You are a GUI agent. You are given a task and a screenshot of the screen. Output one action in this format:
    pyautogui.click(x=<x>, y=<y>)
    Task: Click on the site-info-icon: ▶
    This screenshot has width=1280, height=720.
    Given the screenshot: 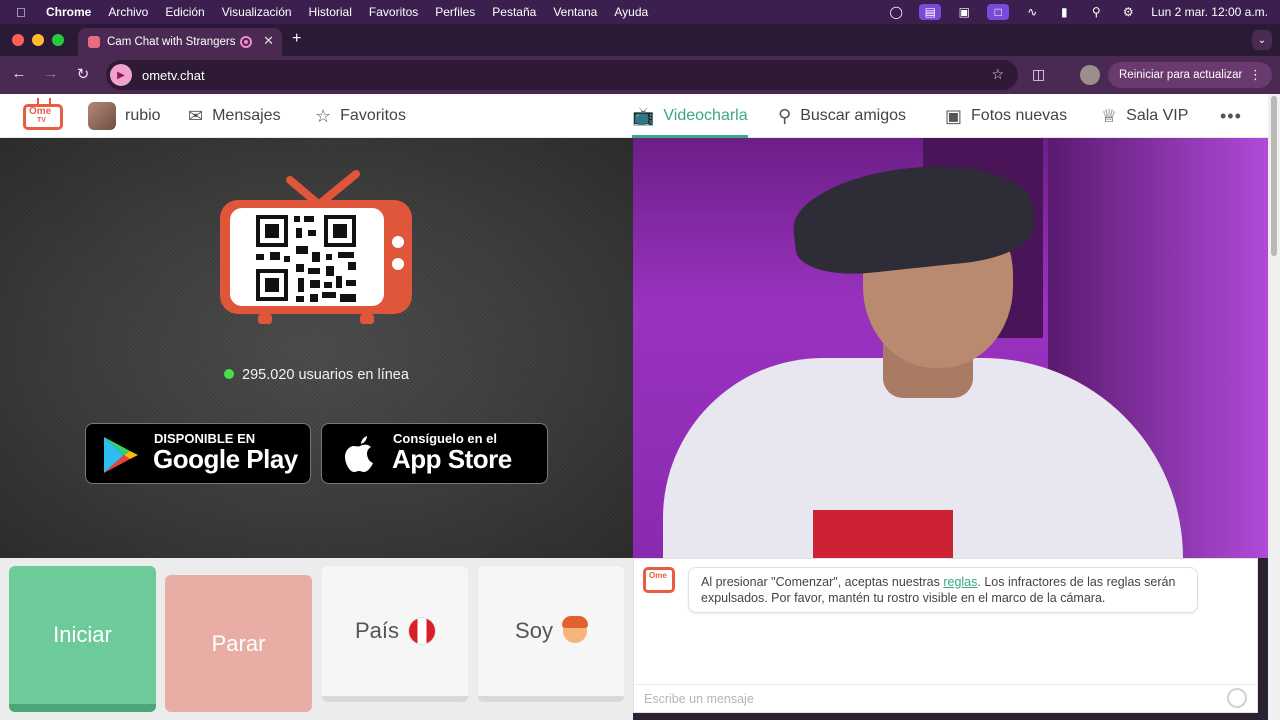 What is the action you would take?
    pyautogui.click(x=121, y=75)
    